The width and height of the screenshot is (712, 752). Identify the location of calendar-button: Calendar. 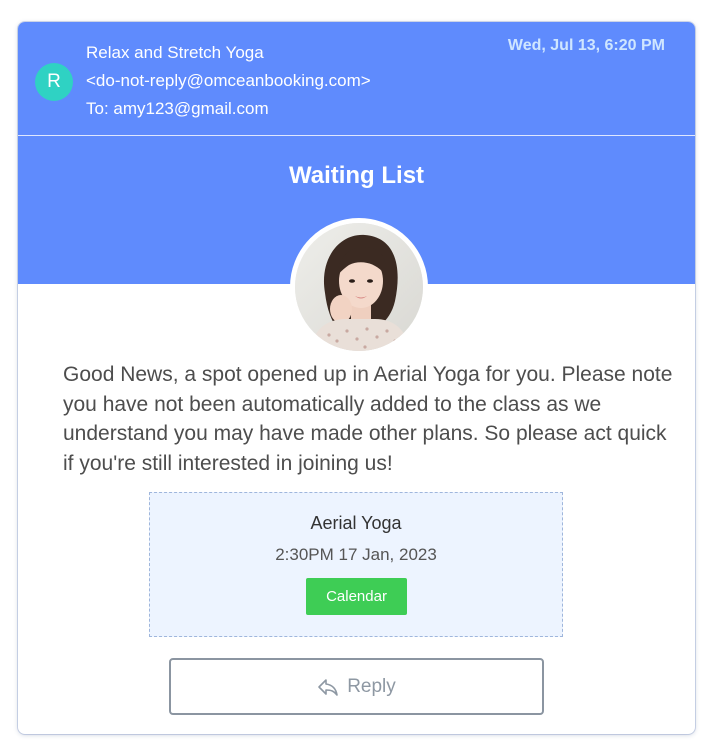
(356, 596).